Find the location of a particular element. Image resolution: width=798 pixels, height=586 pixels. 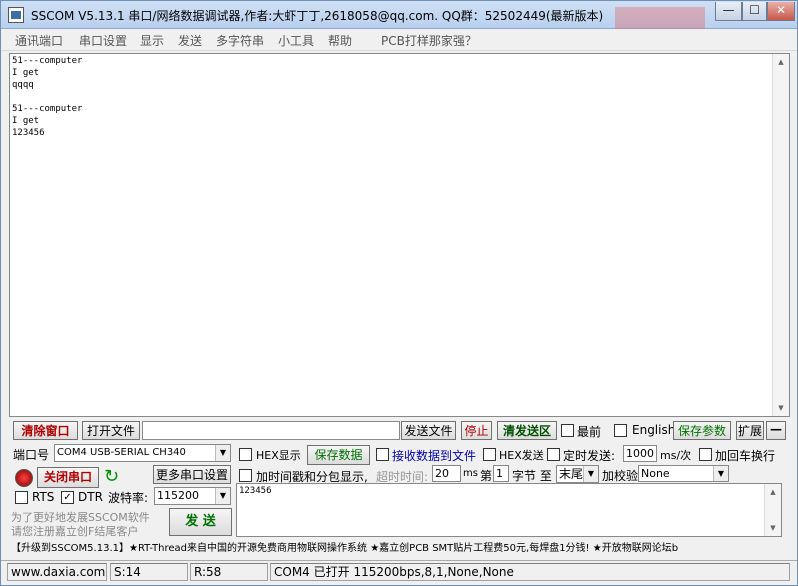

send-button: 发 送 is located at coordinates (200, 522).